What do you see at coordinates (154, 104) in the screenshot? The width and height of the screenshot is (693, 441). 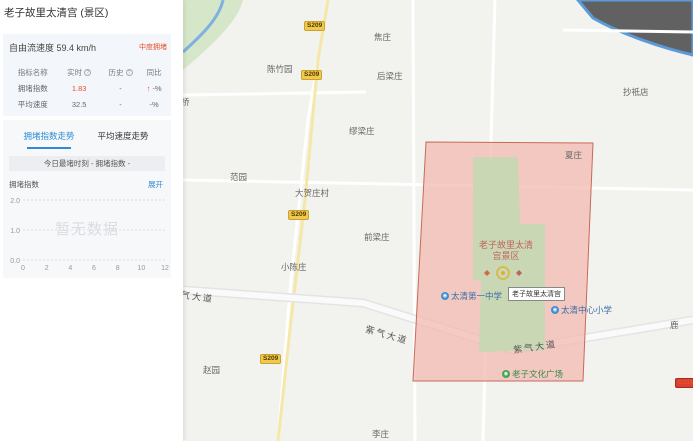 I see `metric-yoy: -%` at bounding box center [154, 104].